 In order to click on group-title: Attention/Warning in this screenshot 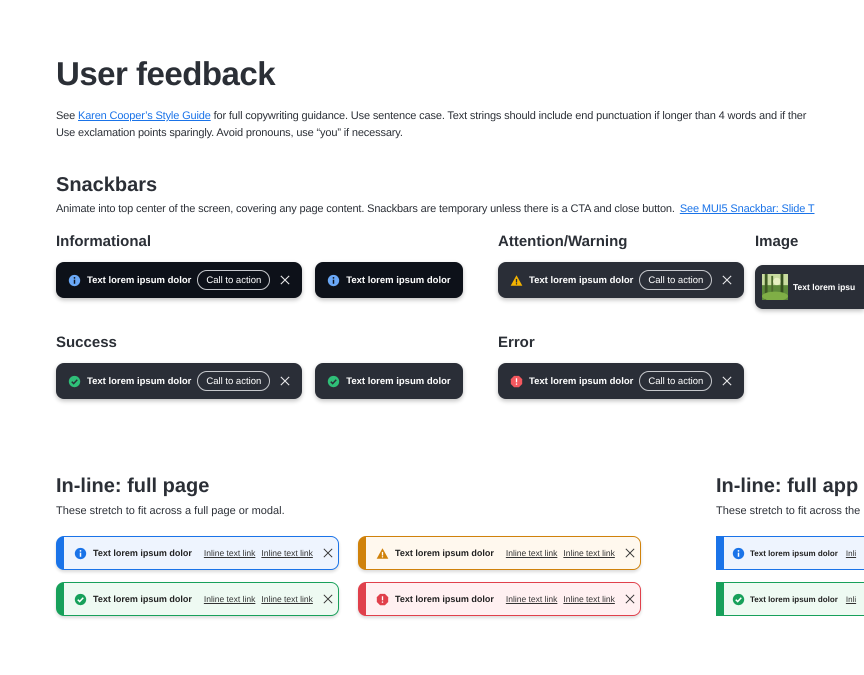, I will do `click(563, 242)`.